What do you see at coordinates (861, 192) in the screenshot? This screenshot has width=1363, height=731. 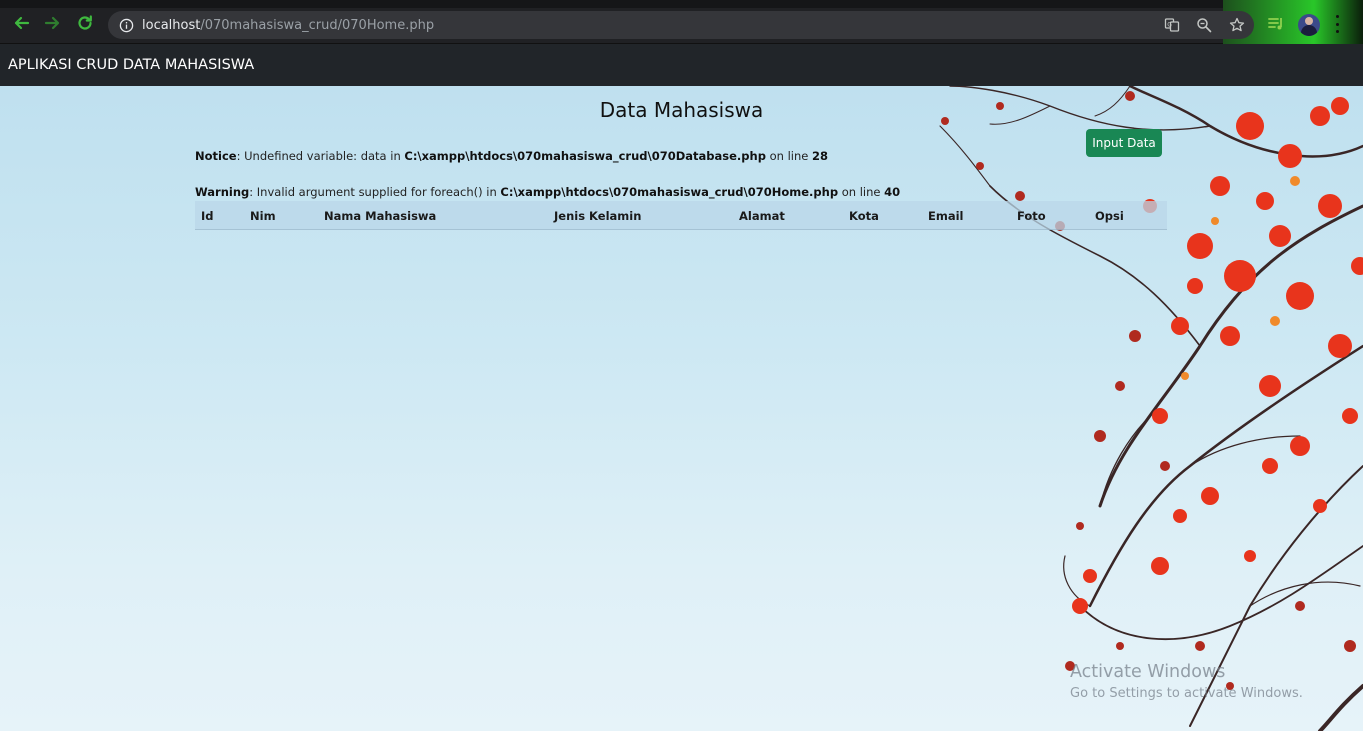 I see `warning-on-line: on line` at bounding box center [861, 192].